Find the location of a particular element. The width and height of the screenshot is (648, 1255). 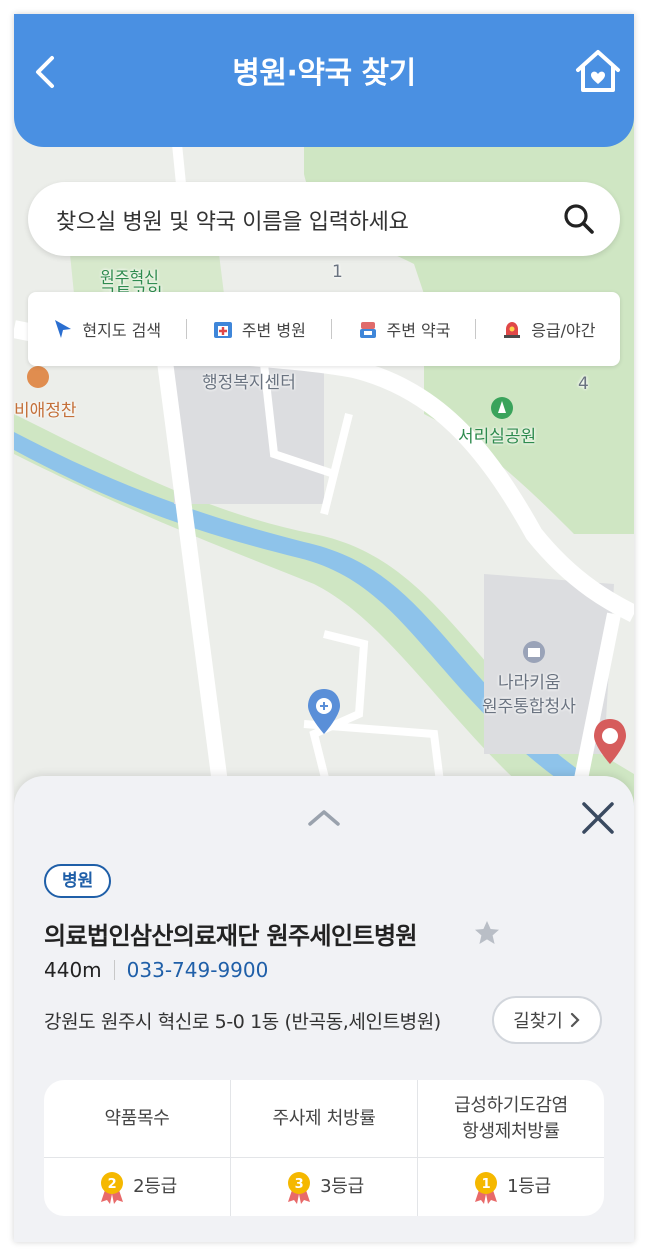

medal-icon: 1 is located at coordinates (486, 1188).